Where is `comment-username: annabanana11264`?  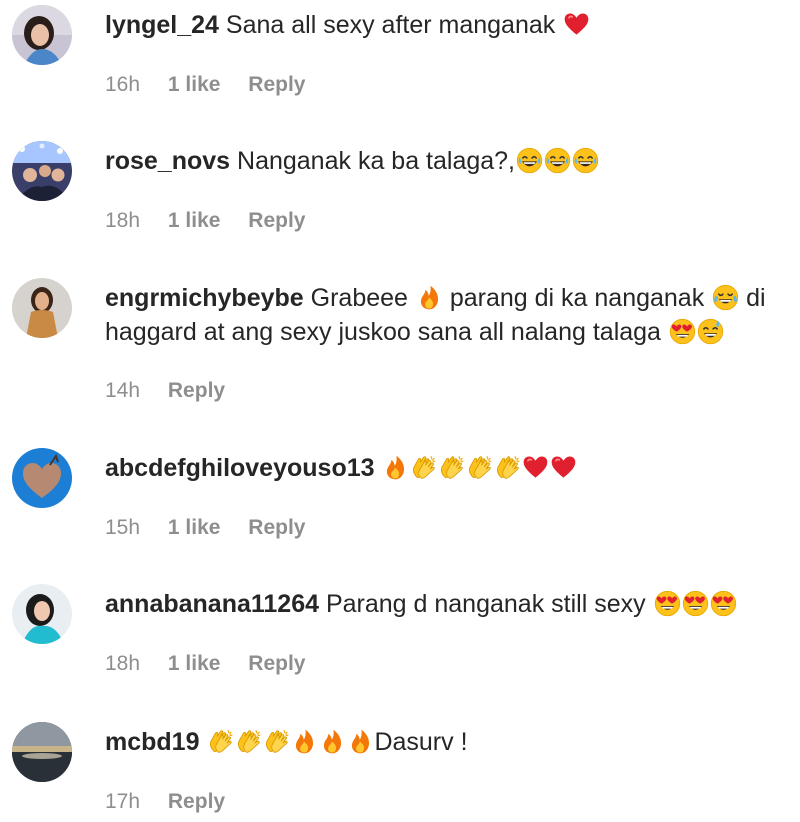
comment-username: annabanana11264 is located at coordinates (212, 604).